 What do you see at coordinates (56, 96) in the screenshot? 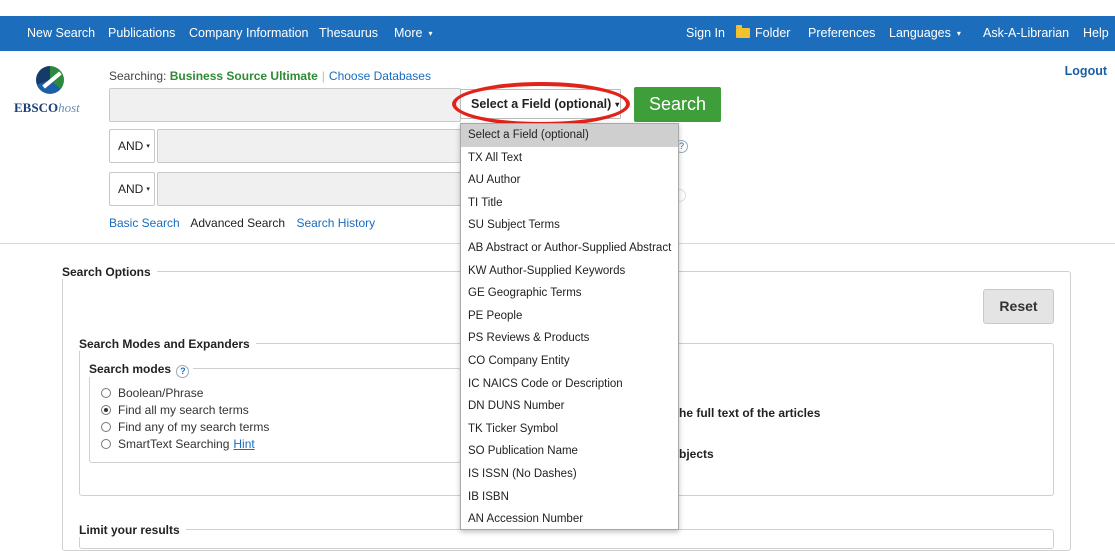
I see `ebscohost-logo: EBSCOhost` at bounding box center [56, 96].